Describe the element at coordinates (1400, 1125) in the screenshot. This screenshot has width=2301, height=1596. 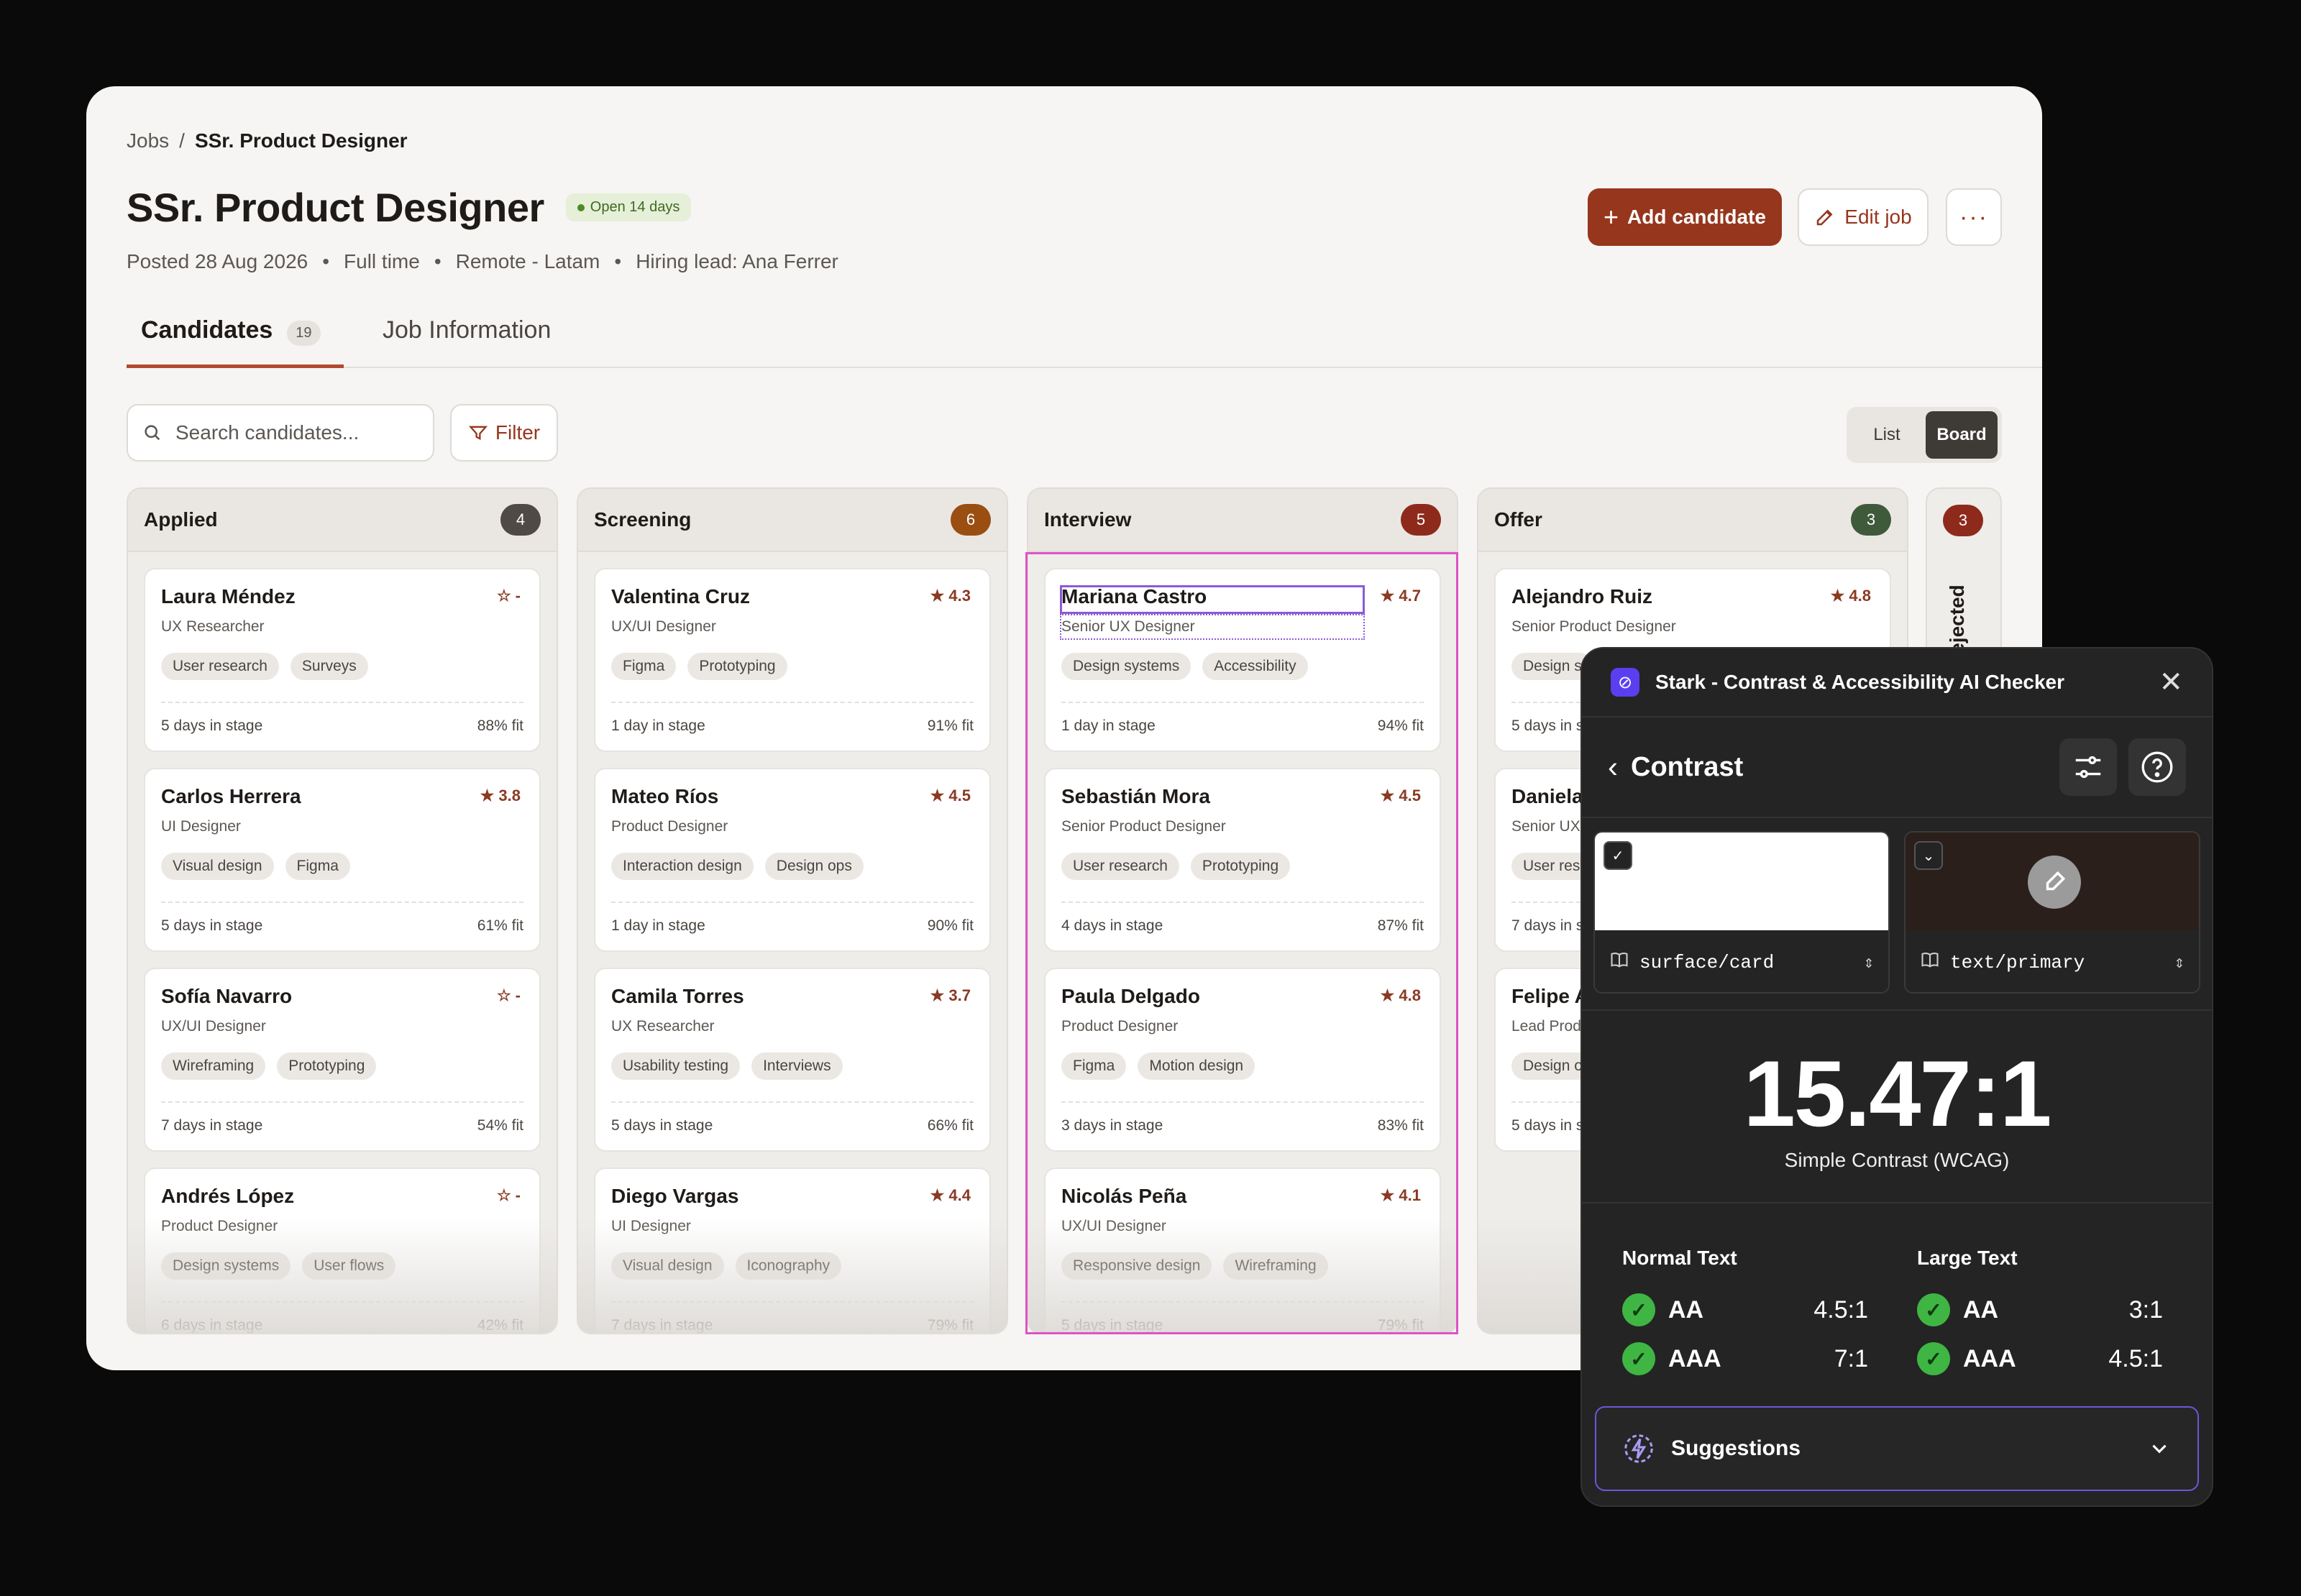
I see `fit-score: 83% fit` at that location.